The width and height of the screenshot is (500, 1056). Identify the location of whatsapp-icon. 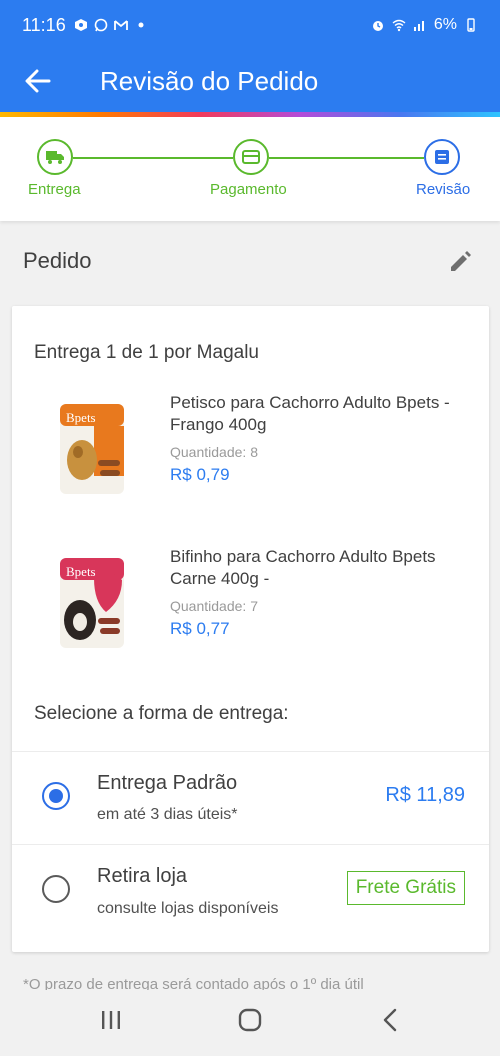
(101, 25).